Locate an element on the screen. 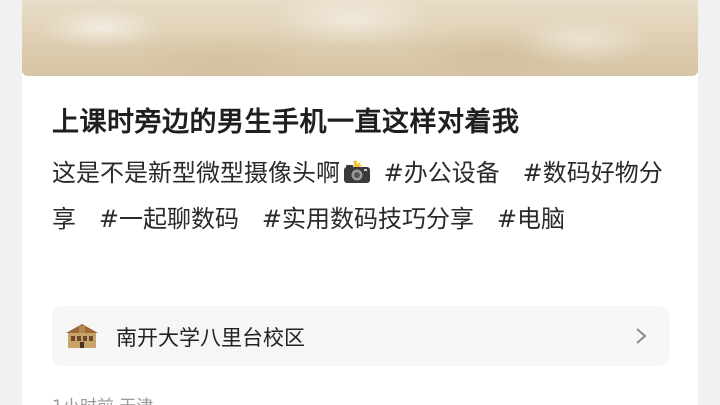 The image size is (720, 405). post-meta: 1小时前 天津 is located at coordinates (102, 398).